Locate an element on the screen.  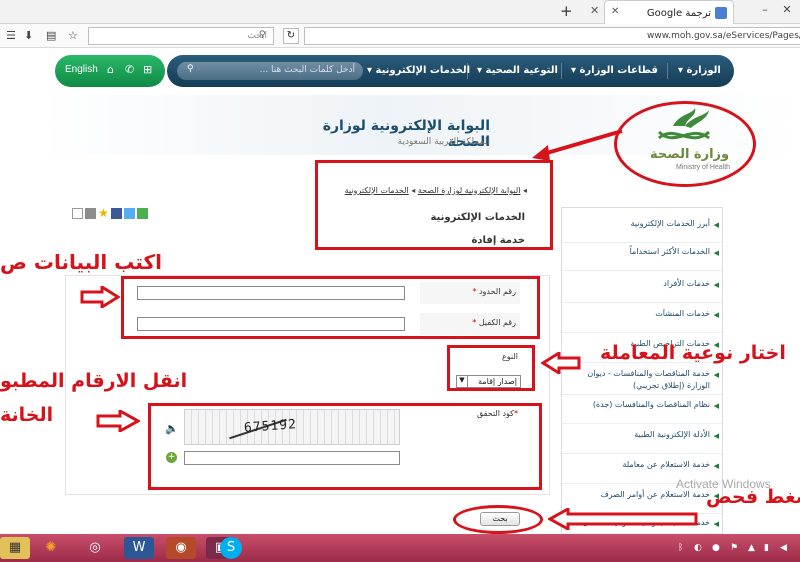
reload-button: ↻ is located at coordinates (291, 36).